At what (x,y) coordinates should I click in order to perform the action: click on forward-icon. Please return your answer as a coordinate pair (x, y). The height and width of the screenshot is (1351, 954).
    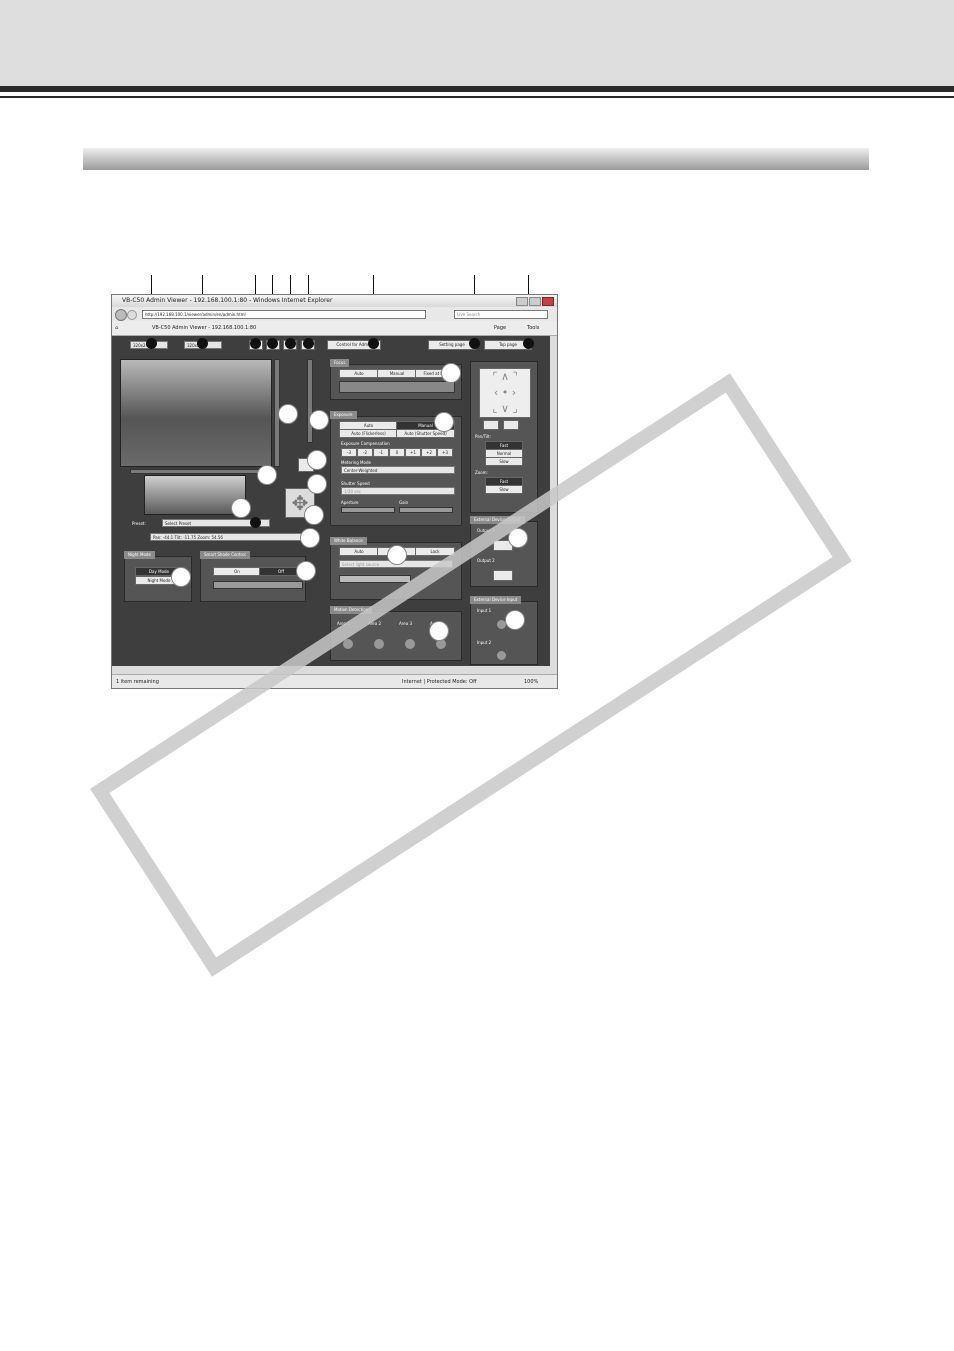
    Looking at the image, I should click on (132, 315).